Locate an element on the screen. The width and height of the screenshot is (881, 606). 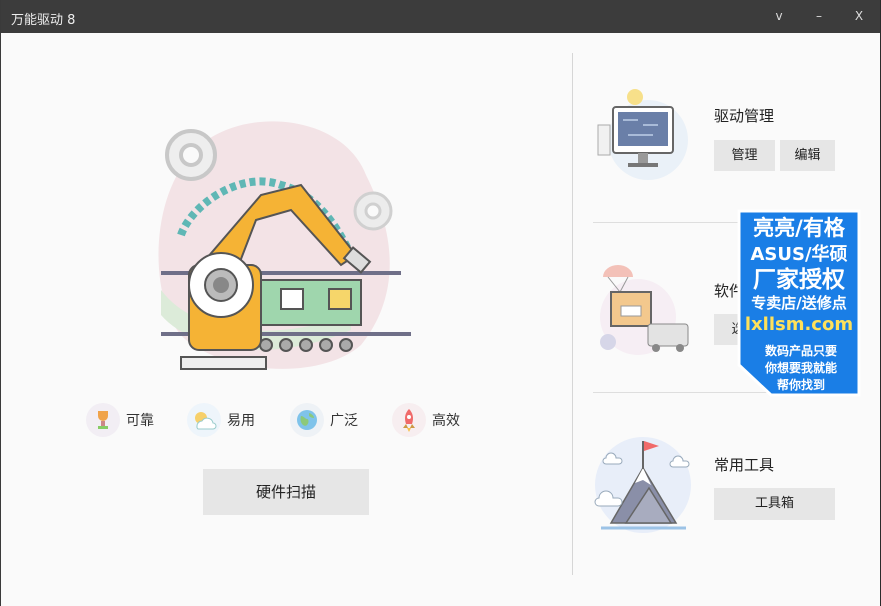
manage-button: 管理 is located at coordinates (744, 155).